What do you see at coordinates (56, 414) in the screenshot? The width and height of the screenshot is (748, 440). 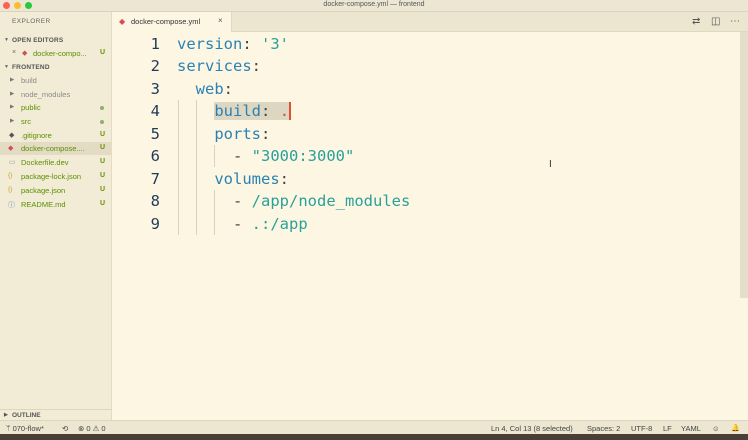 I see `outline-header: ▶ OUTLINE` at bounding box center [56, 414].